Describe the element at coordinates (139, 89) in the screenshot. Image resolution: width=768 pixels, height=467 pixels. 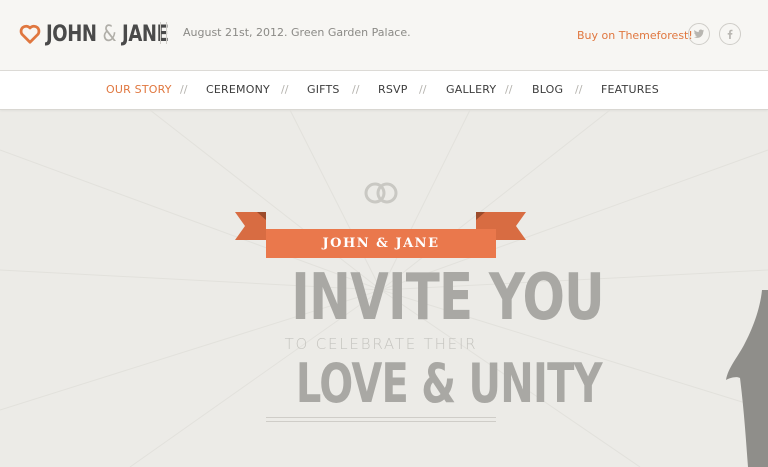
I see `nav-item-our-story: OUR STORY` at that location.